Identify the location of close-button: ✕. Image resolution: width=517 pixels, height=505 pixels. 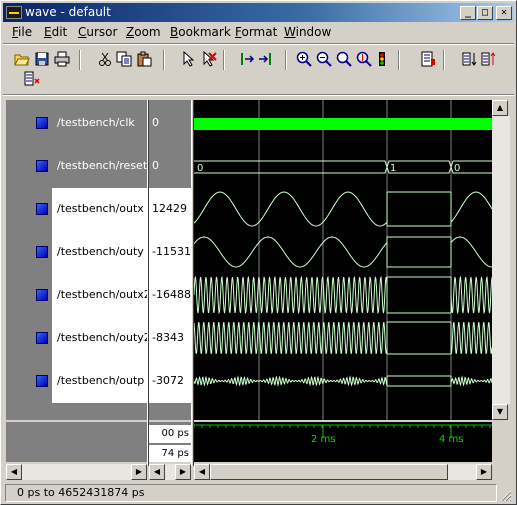
(504, 13).